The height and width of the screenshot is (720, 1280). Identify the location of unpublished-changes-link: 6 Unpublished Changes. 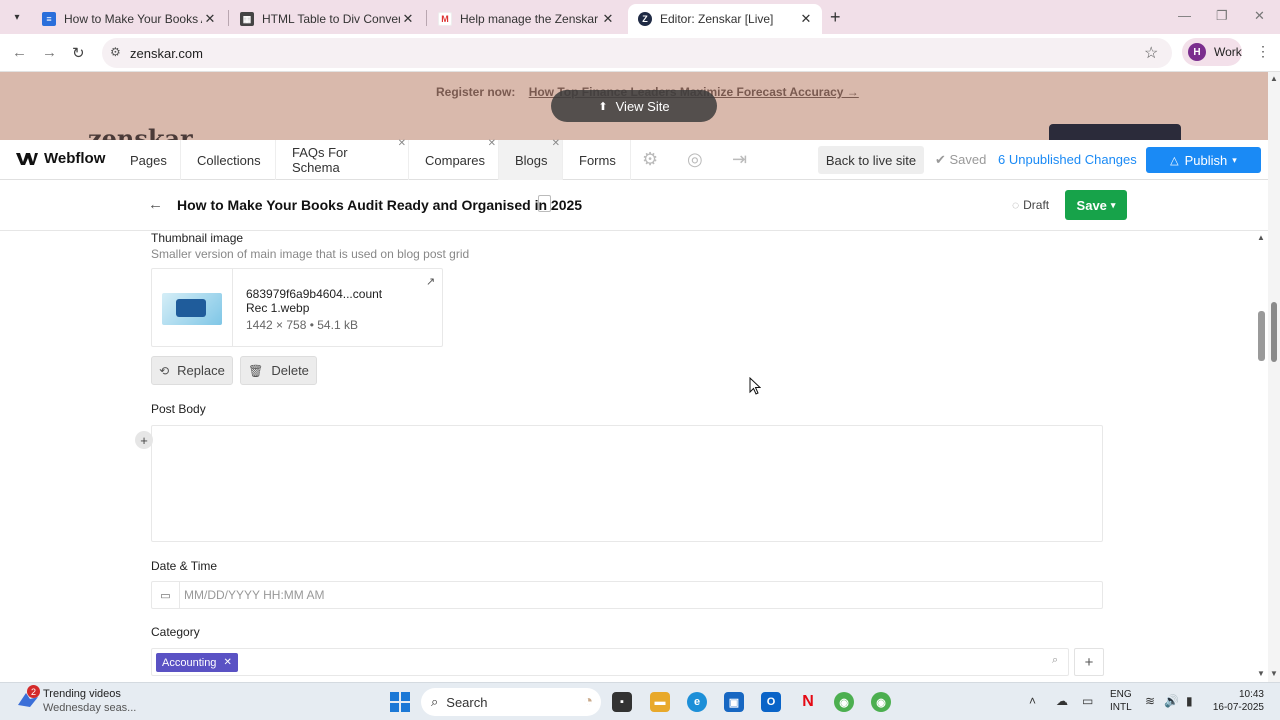
(1067, 159).